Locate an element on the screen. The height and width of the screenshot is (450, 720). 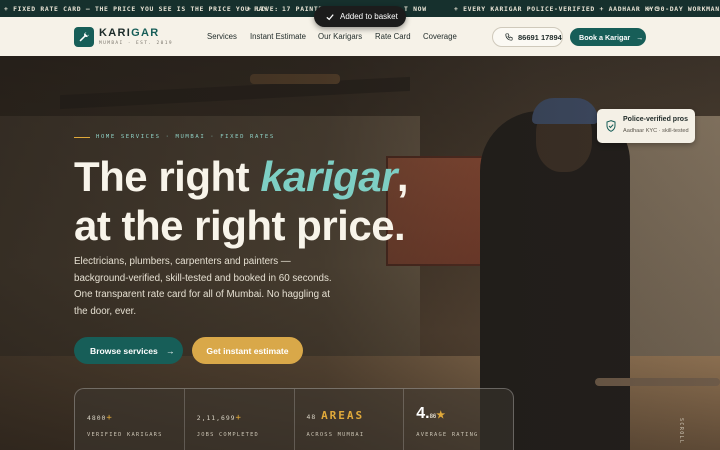
nav-item-instant-estimate: Instant Estimate is located at coordinates (278, 36).